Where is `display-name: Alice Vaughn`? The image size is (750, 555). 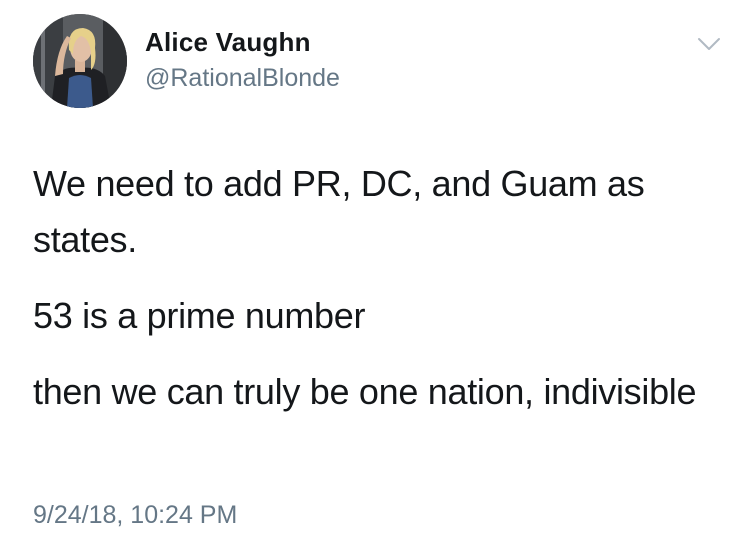
display-name: Alice Vaughn is located at coordinates (228, 42).